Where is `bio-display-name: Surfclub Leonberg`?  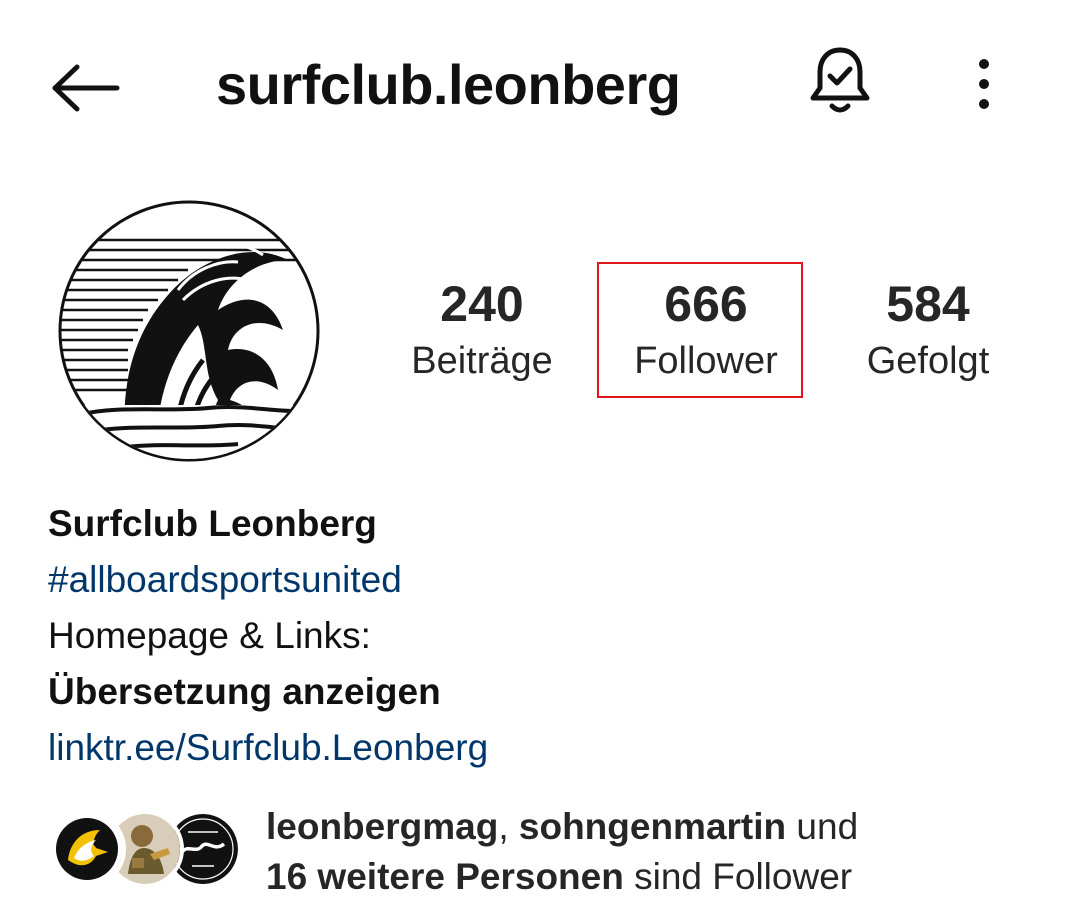
bio-display-name: Surfclub Leonberg is located at coordinates (212, 523).